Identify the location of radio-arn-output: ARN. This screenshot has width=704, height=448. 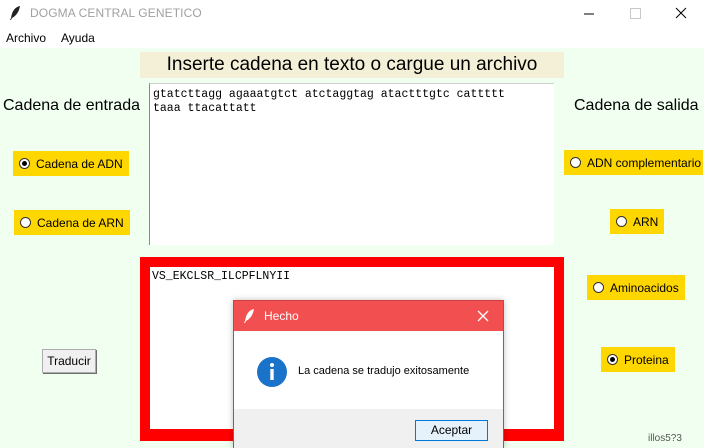
(637, 221).